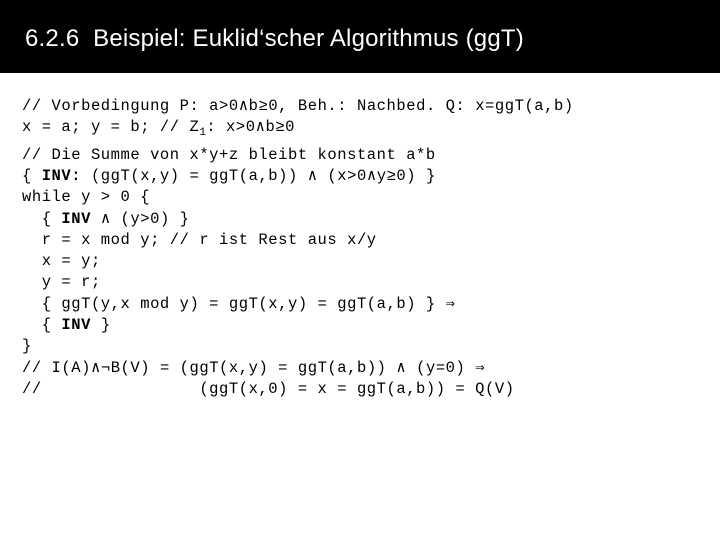  What do you see at coordinates (42, 218) in the screenshot?
I see `line-6-inv-and-guard-text: {` at bounding box center [42, 218].